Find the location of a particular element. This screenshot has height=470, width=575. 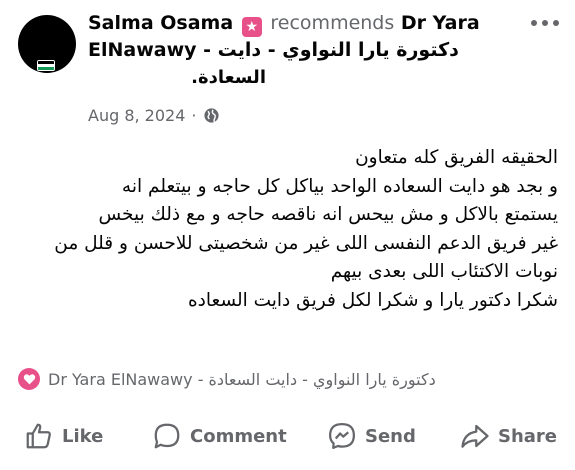

messenger-icon is located at coordinates (342, 436).